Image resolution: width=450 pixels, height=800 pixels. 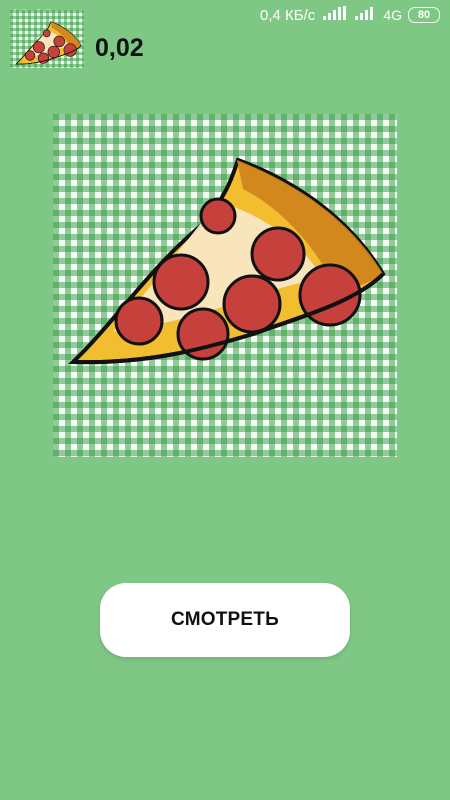 I want to click on watch-button: СМОТРЕТЬ, so click(x=225, y=620).